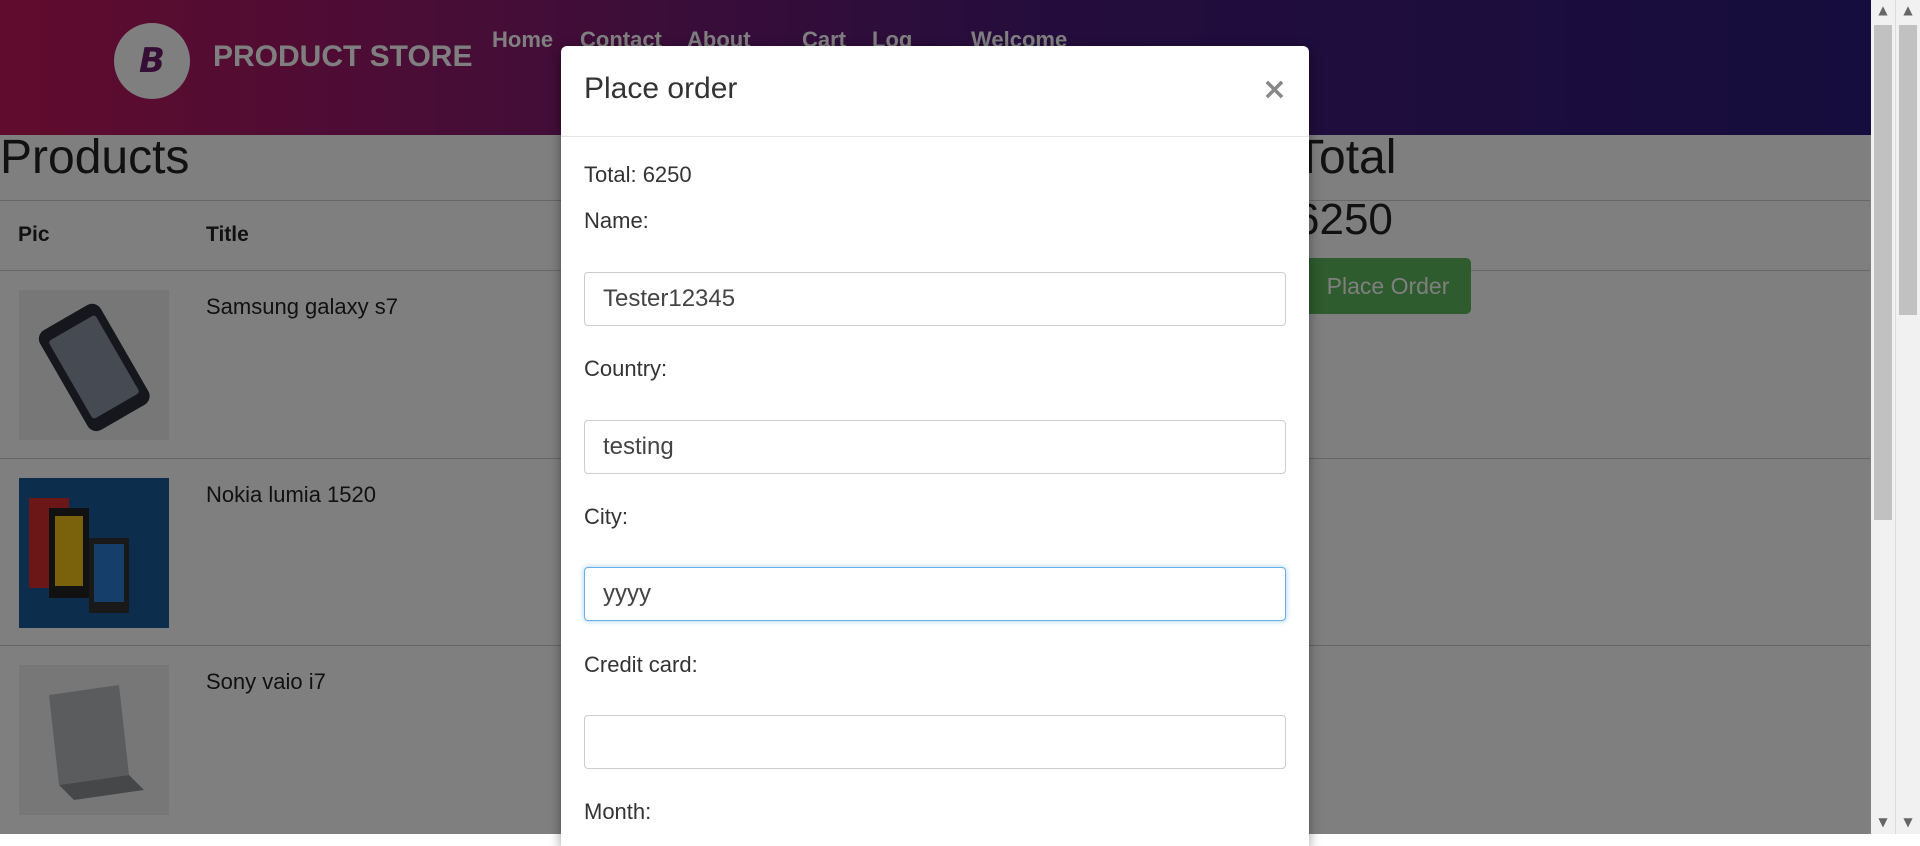 The height and width of the screenshot is (846, 1920). I want to click on country-field, so click(935, 447).